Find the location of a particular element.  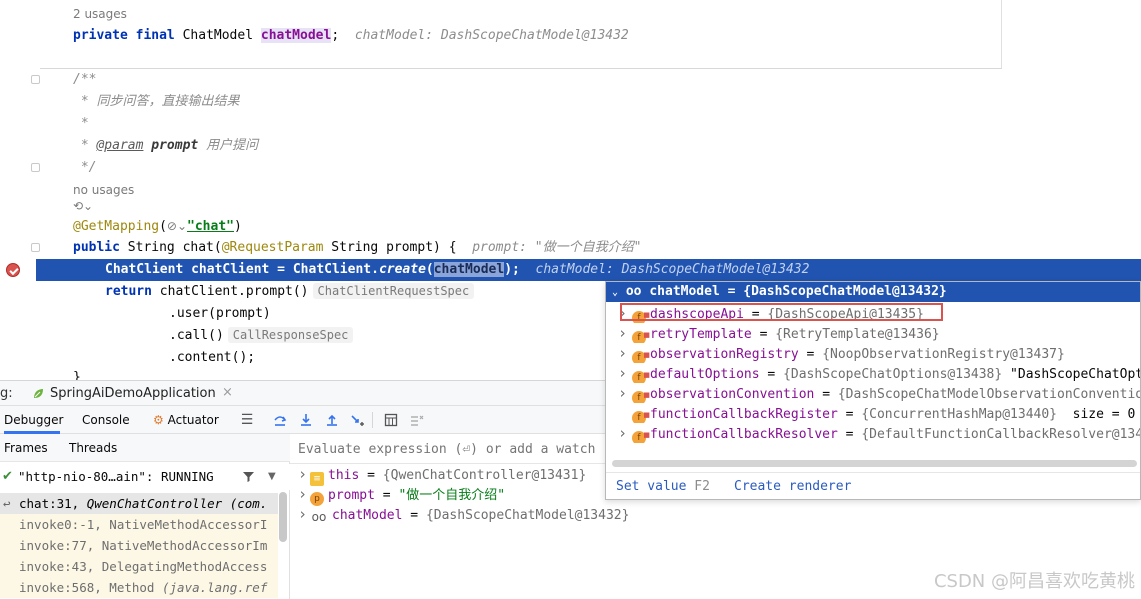

frame-class: (java.lang.ref is located at coordinates (215, 587).